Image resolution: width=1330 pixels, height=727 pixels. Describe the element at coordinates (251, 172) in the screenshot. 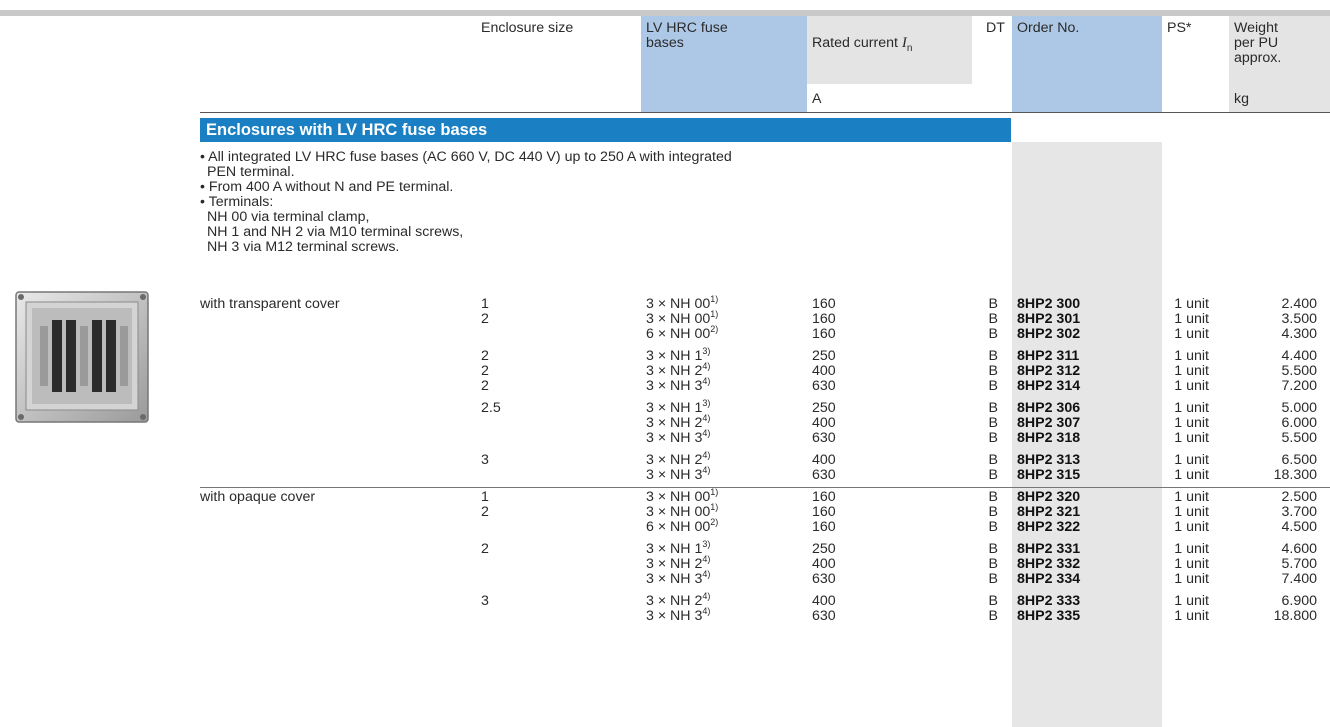

I see `note-line: PEN terminal.` at that location.